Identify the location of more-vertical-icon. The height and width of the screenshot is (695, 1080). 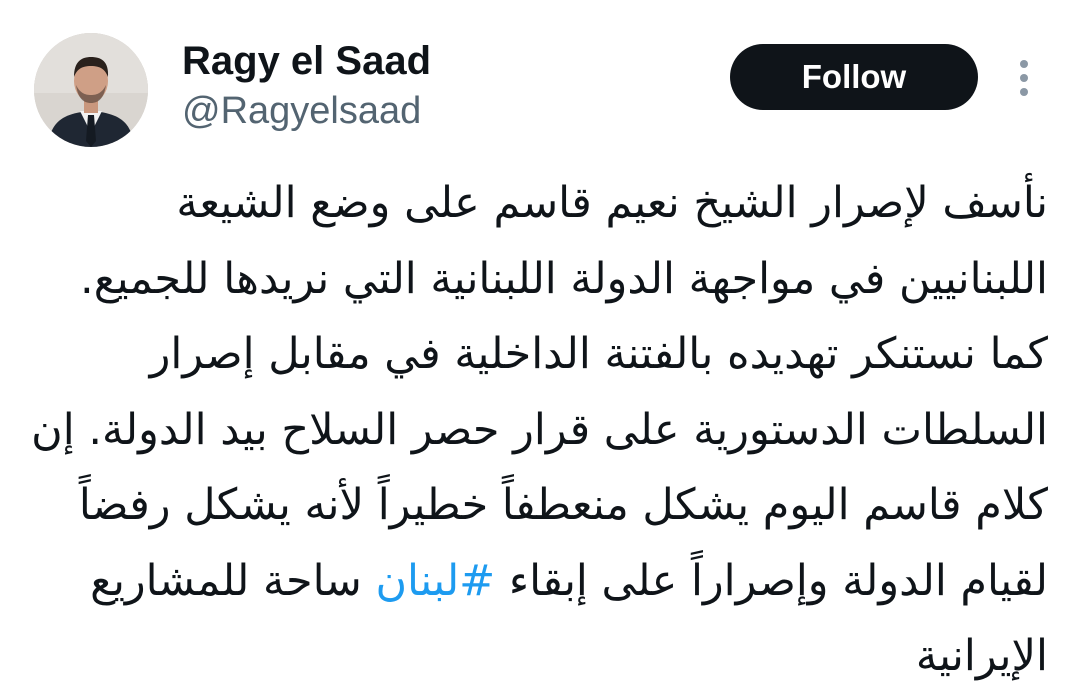
(1024, 78).